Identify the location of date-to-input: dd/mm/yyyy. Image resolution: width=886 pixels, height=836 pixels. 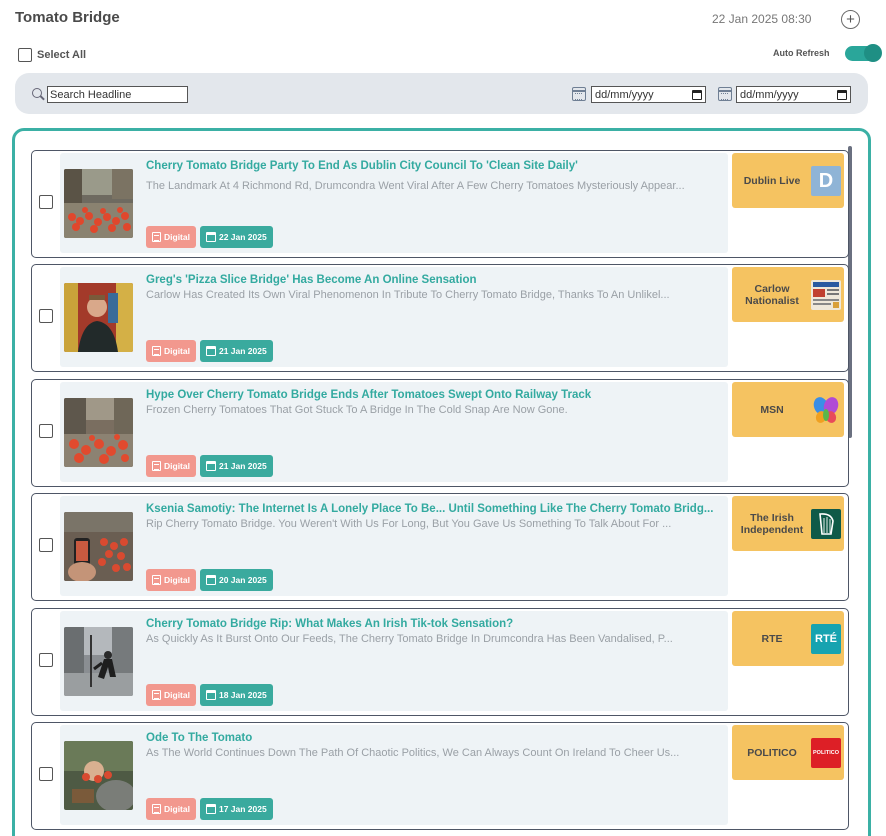
(793, 94).